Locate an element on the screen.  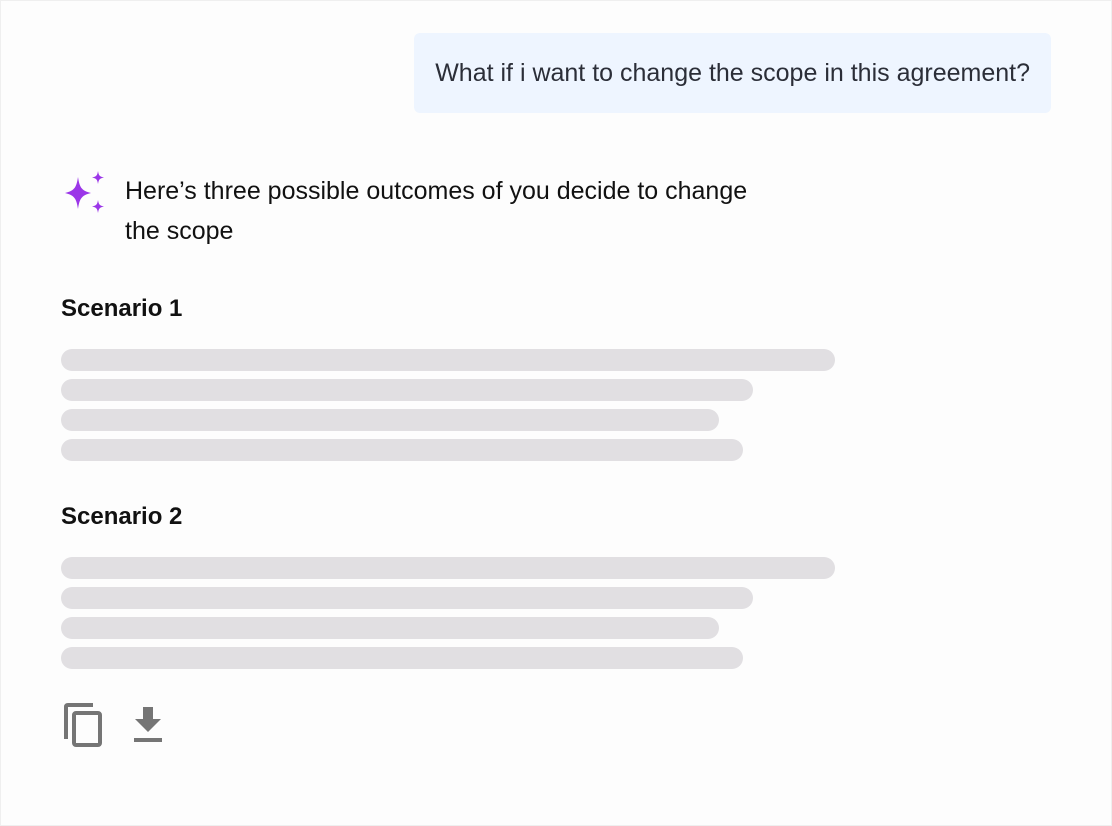
scenario-section: Scenario 1 is located at coordinates (449, 379).